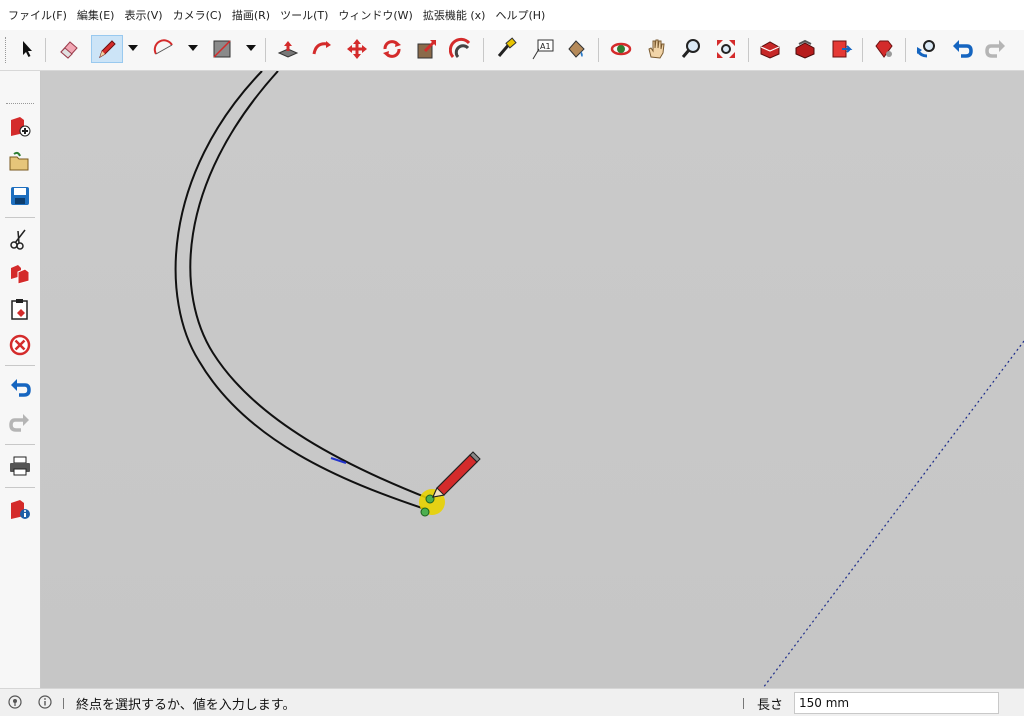 The height and width of the screenshot is (716, 1024). Describe the element at coordinates (375, 15) in the screenshot. I see `menu-window: ウィンドウ(W)` at that location.